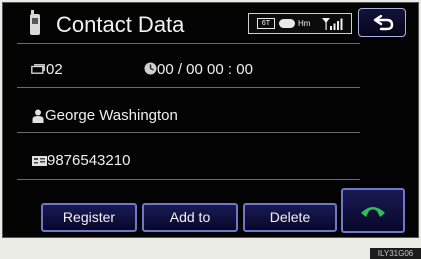 This screenshot has height=259, width=421. What do you see at coordinates (190, 217) in the screenshot?
I see `add-to-button: Add to` at bounding box center [190, 217].